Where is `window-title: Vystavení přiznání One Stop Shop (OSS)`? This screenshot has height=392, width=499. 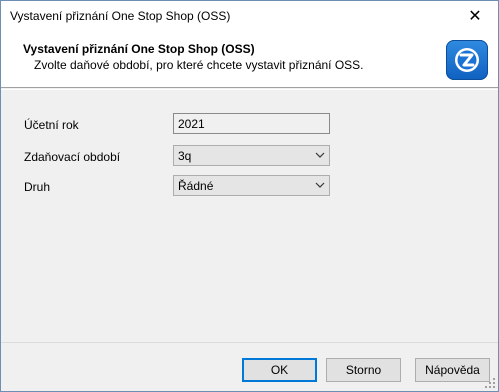
window-title: Vystavení přiznání One Stop Shop (OSS) is located at coordinates (120, 16).